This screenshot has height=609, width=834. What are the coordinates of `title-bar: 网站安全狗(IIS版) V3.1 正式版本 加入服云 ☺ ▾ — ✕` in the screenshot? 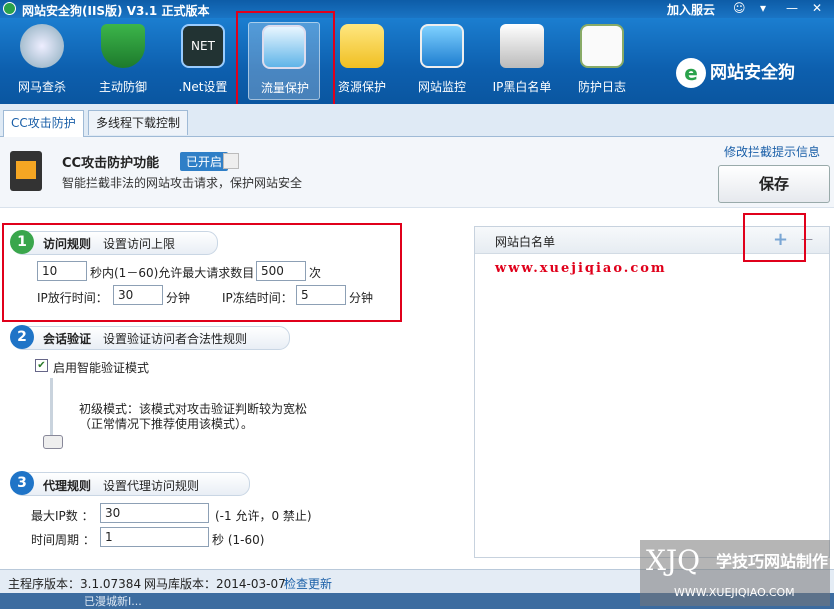 It's located at (417, 9).